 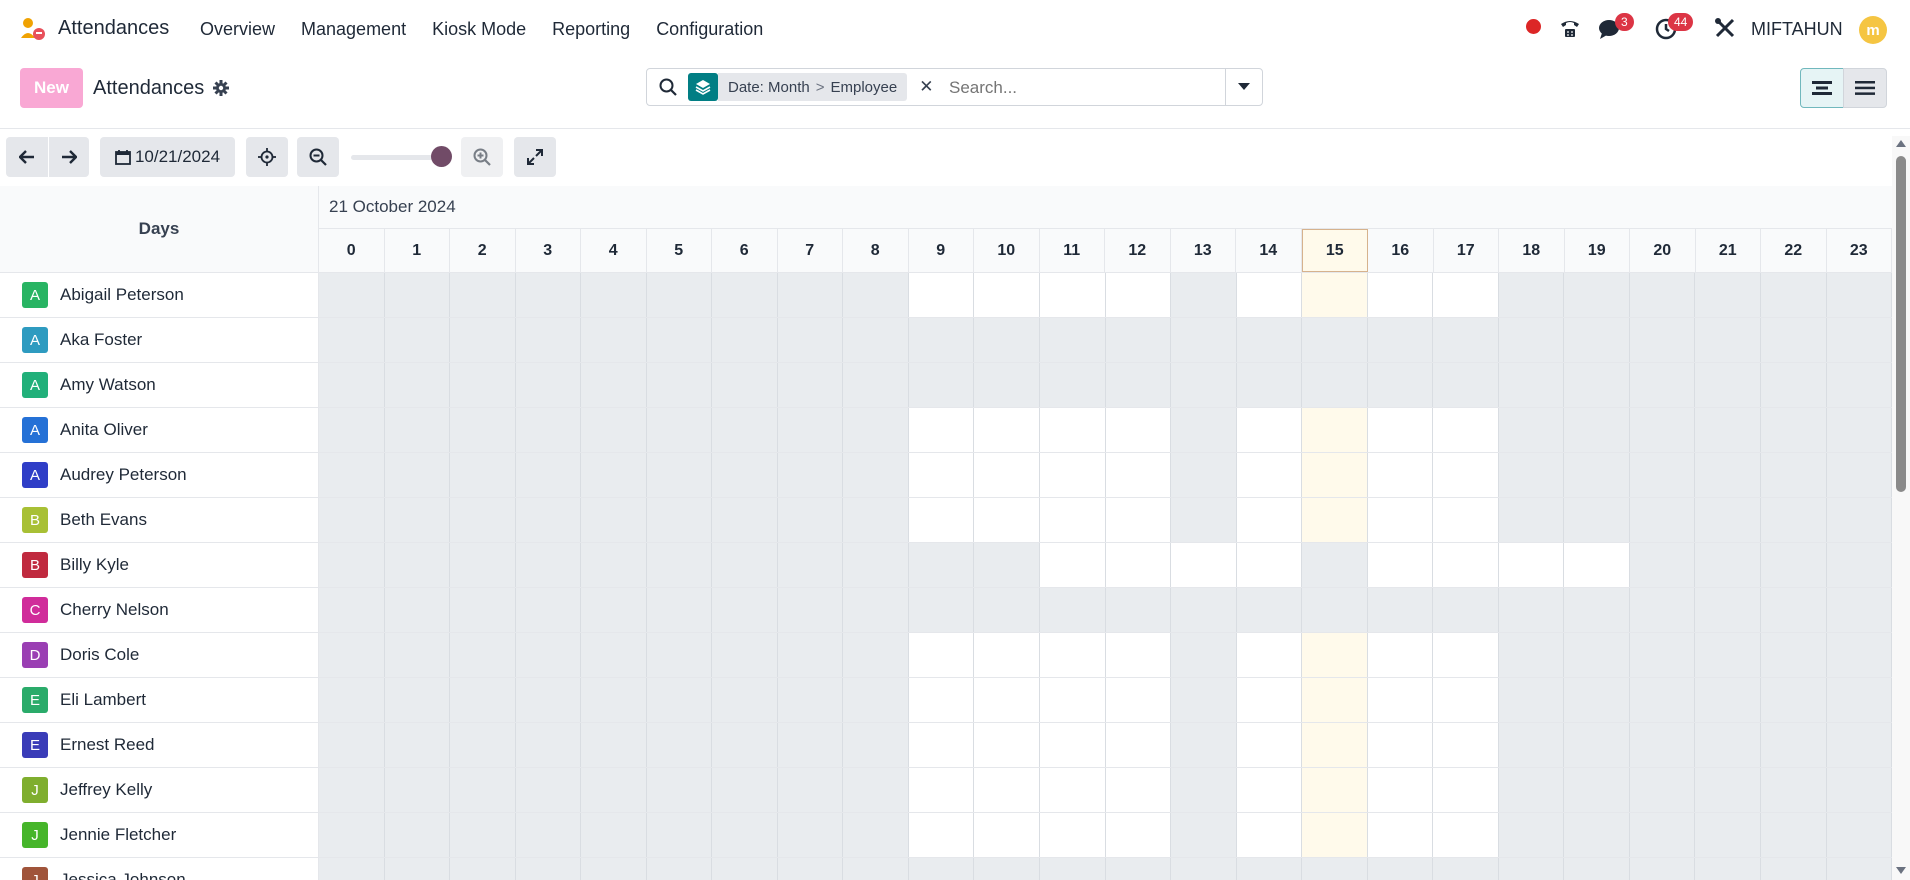 What do you see at coordinates (113, 28) in the screenshot?
I see `app-name: Attendances` at bounding box center [113, 28].